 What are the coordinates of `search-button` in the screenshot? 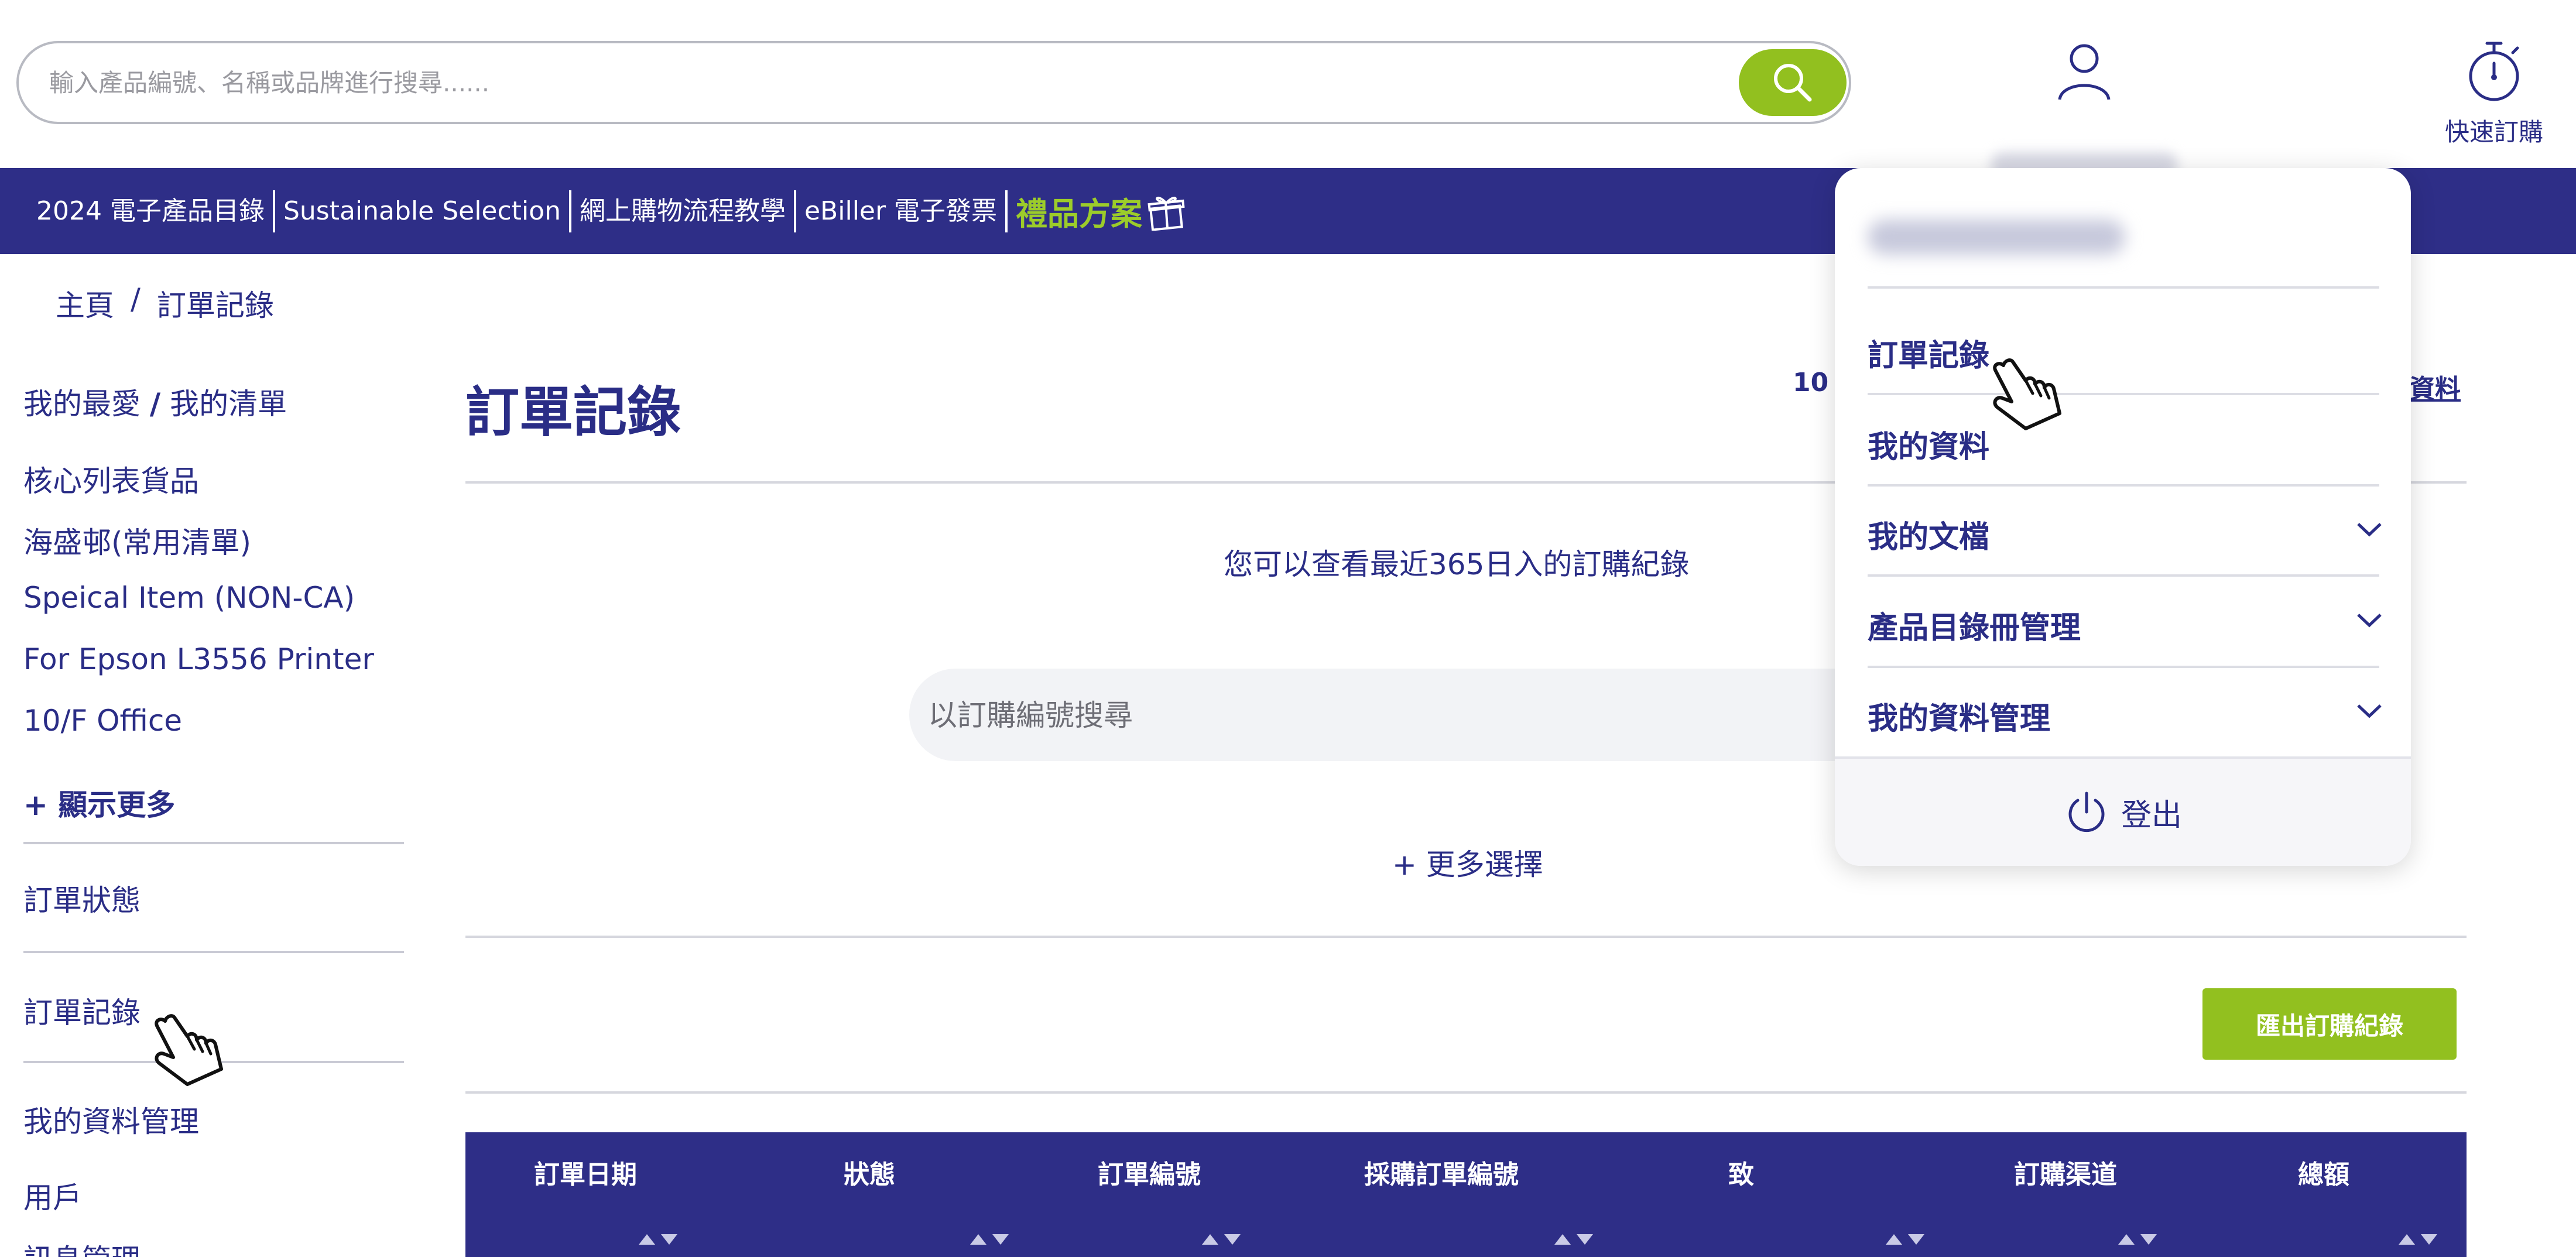 It's located at (1793, 82).